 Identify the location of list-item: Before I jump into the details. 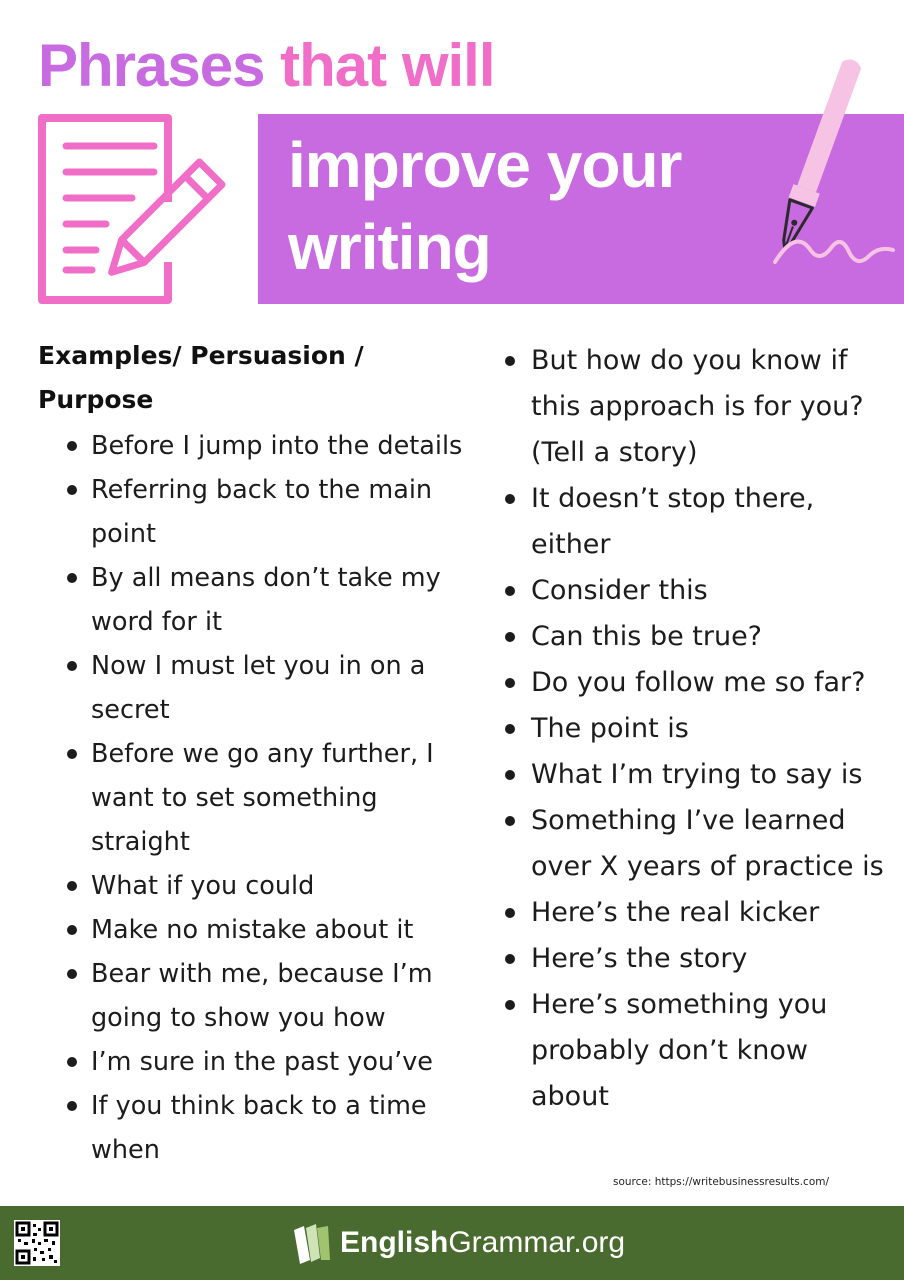
(258, 446).